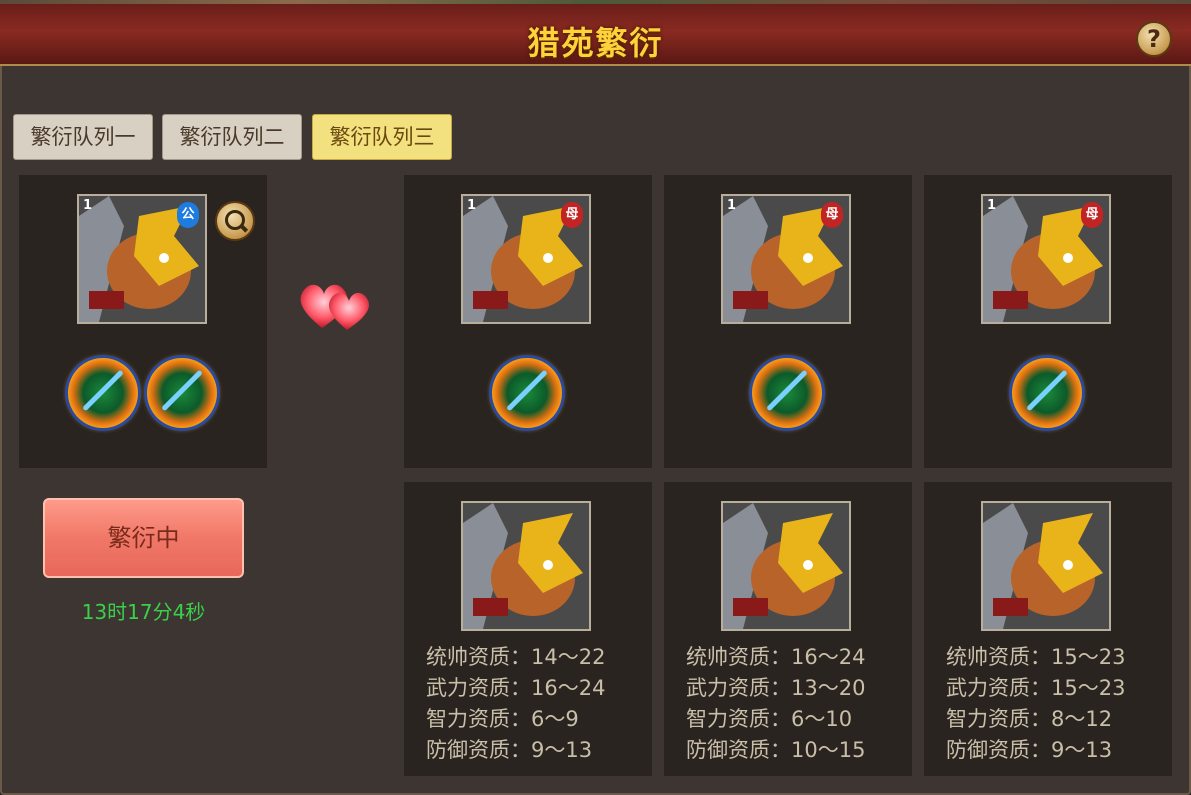 This screenshot has height=795, width=1191. I want to click on stat-force: 武力资质：16～24, so click(516, 688).